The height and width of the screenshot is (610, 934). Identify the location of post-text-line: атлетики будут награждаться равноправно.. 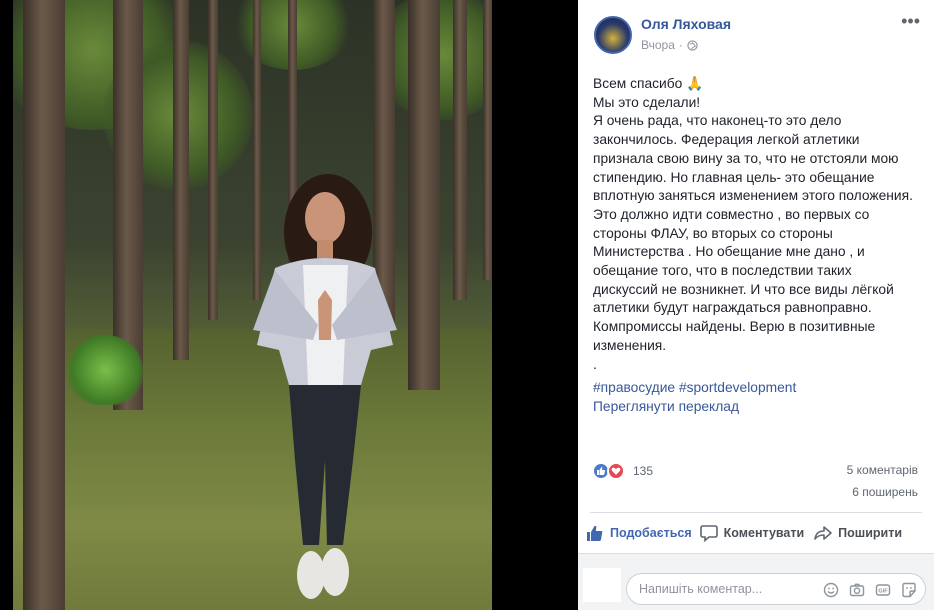
(732, 308).